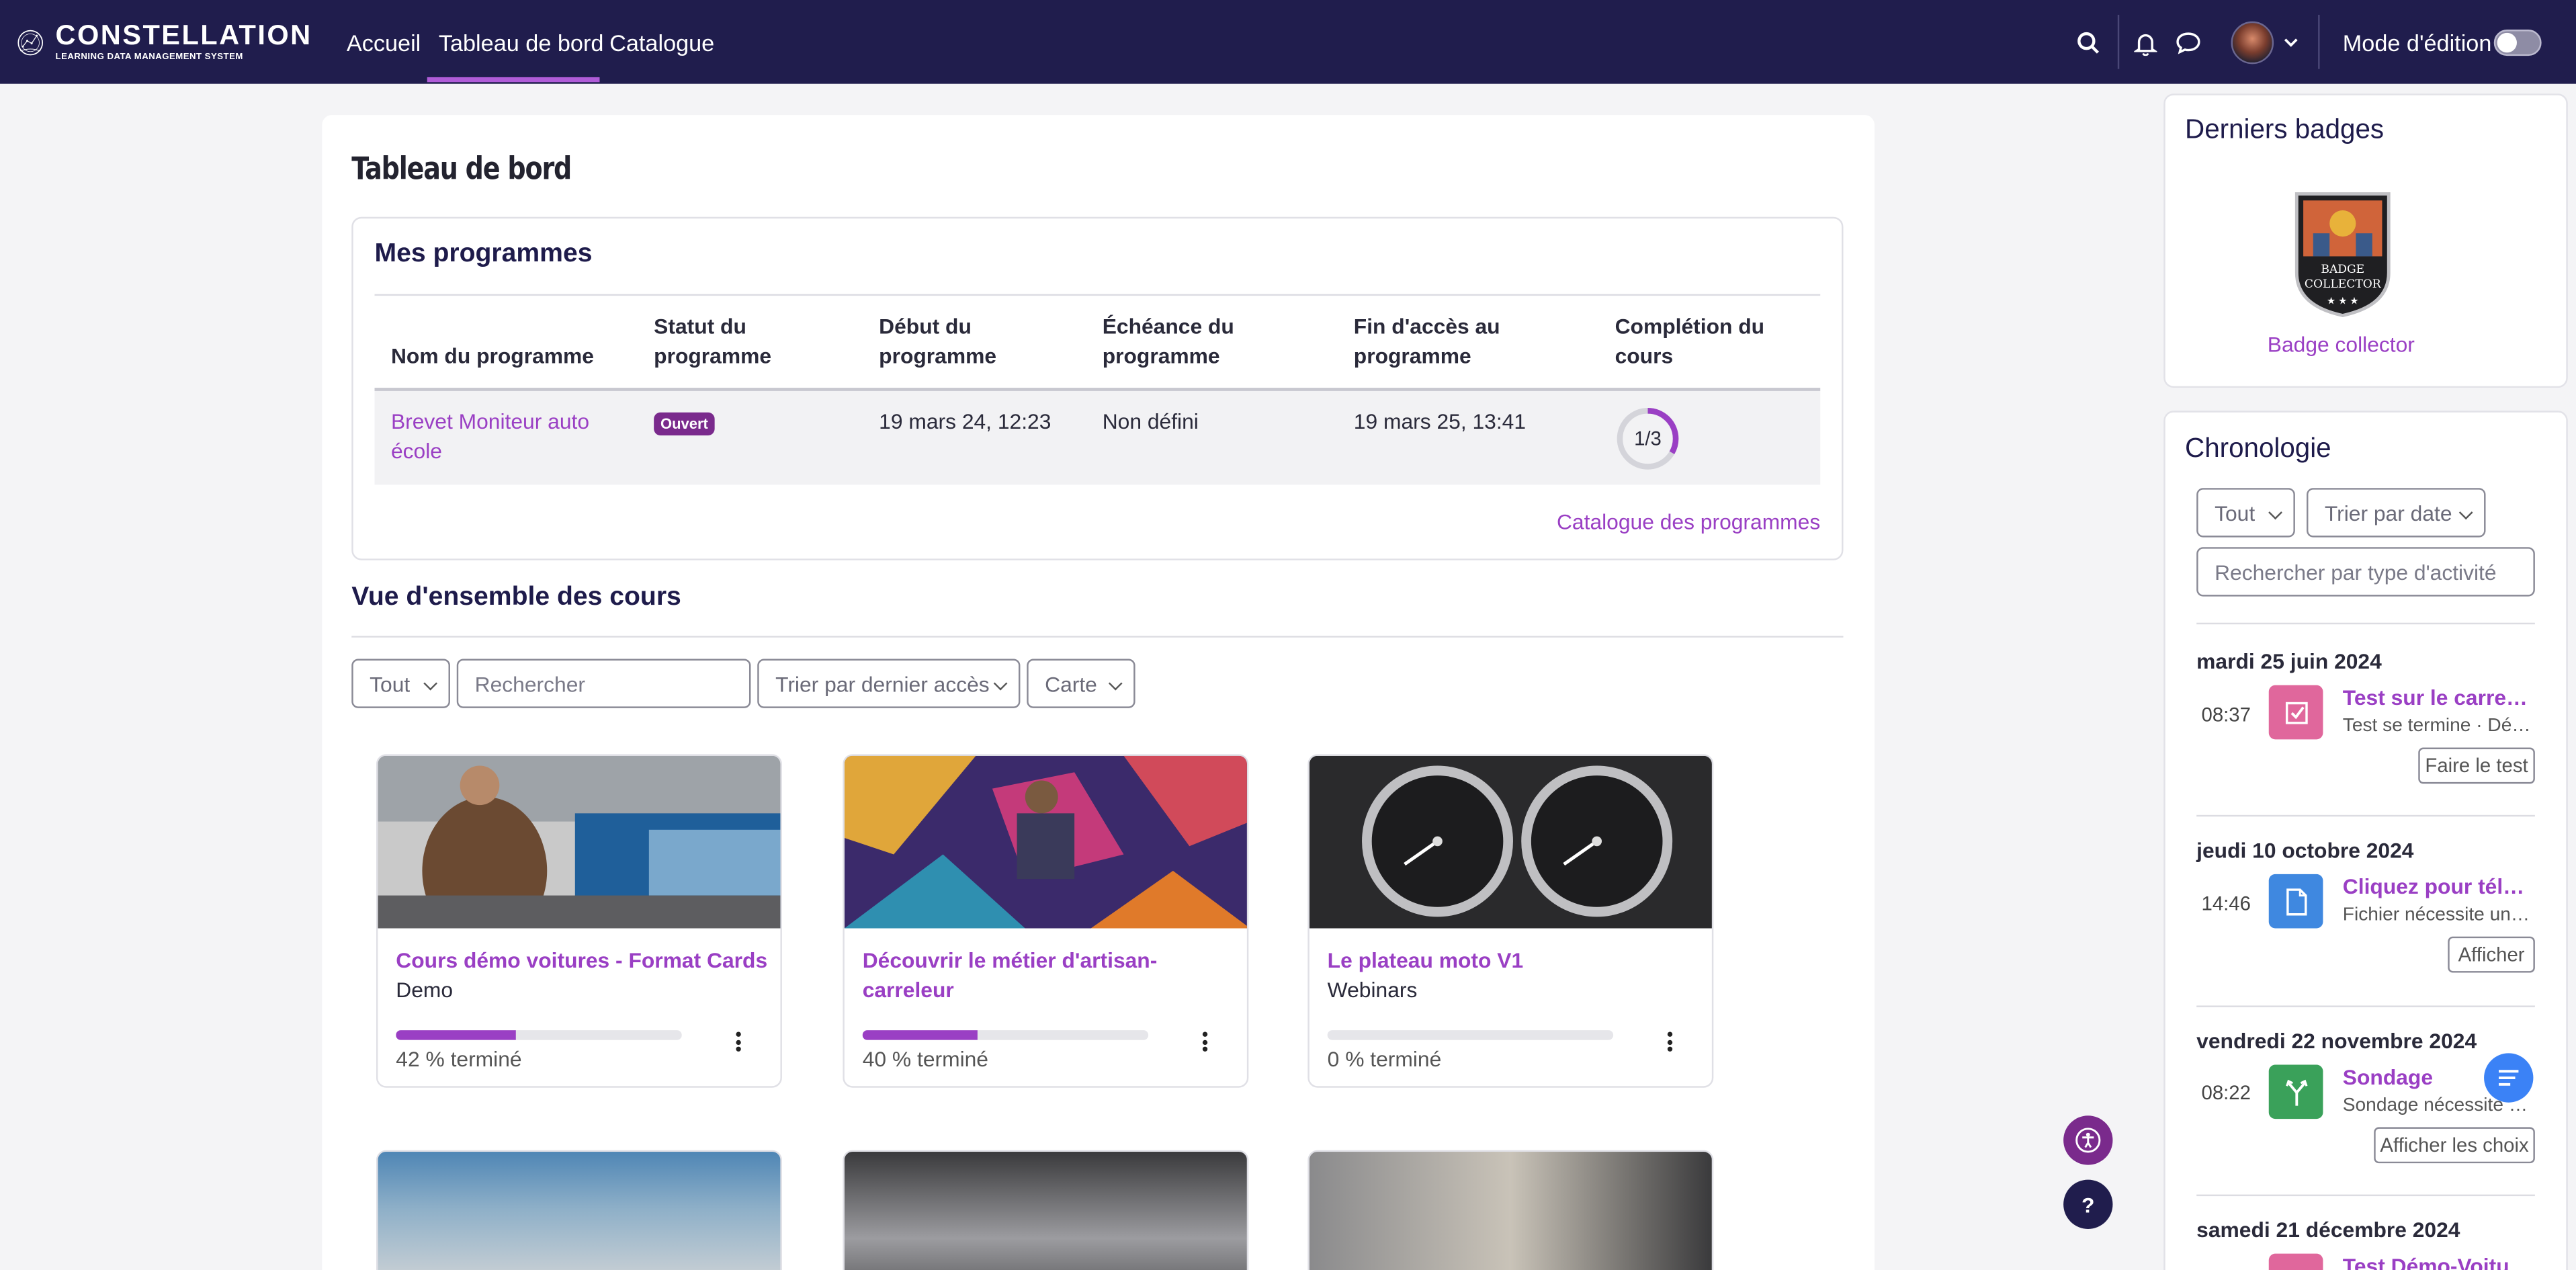  I want to click on timeline-date: samedi 21 décembre 2024, so click(2328, 1229).